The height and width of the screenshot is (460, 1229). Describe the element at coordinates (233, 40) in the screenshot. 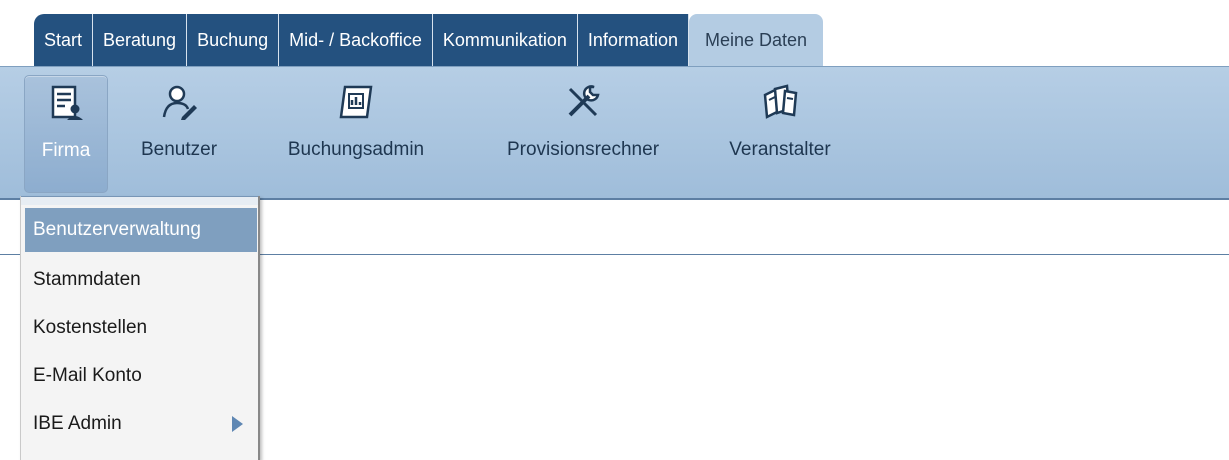

I see `tab-buchung: Buchung` at that location.